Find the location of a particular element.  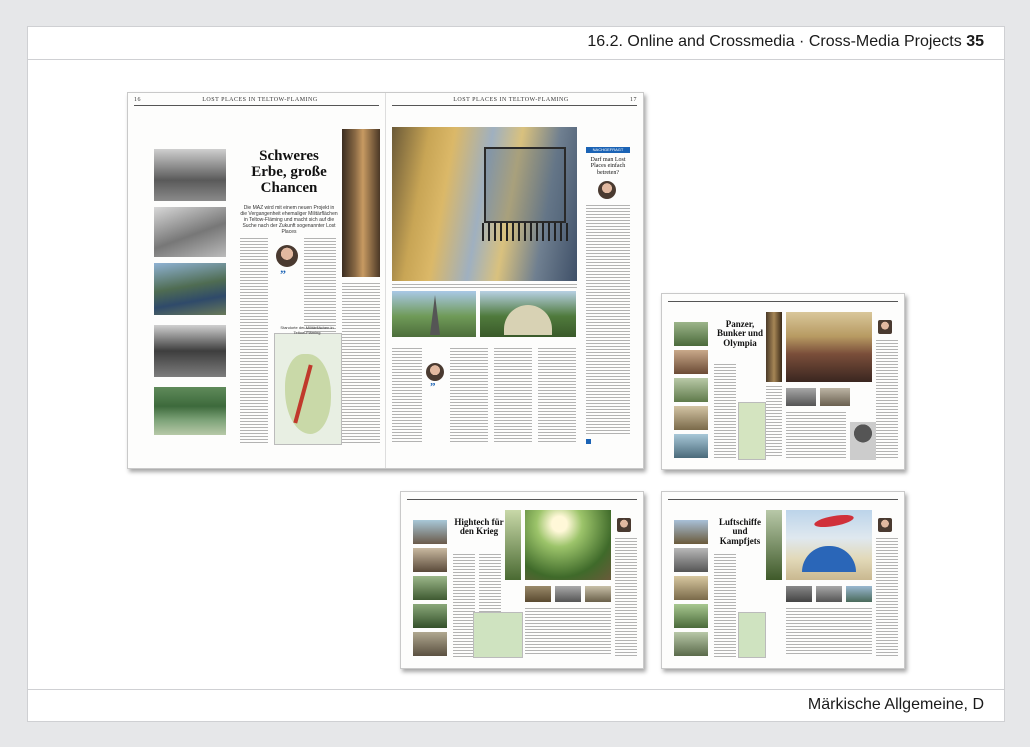

footer-bar: Märkische Allgemeine, D is located at coordinates (516, 705).